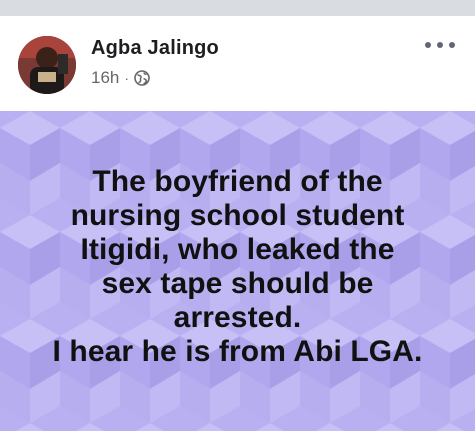 The height and width of the screenshot is (431, 475). Describe the element at coordinates (142, 78) in the screenshot. I see `globe-icon` at that location.